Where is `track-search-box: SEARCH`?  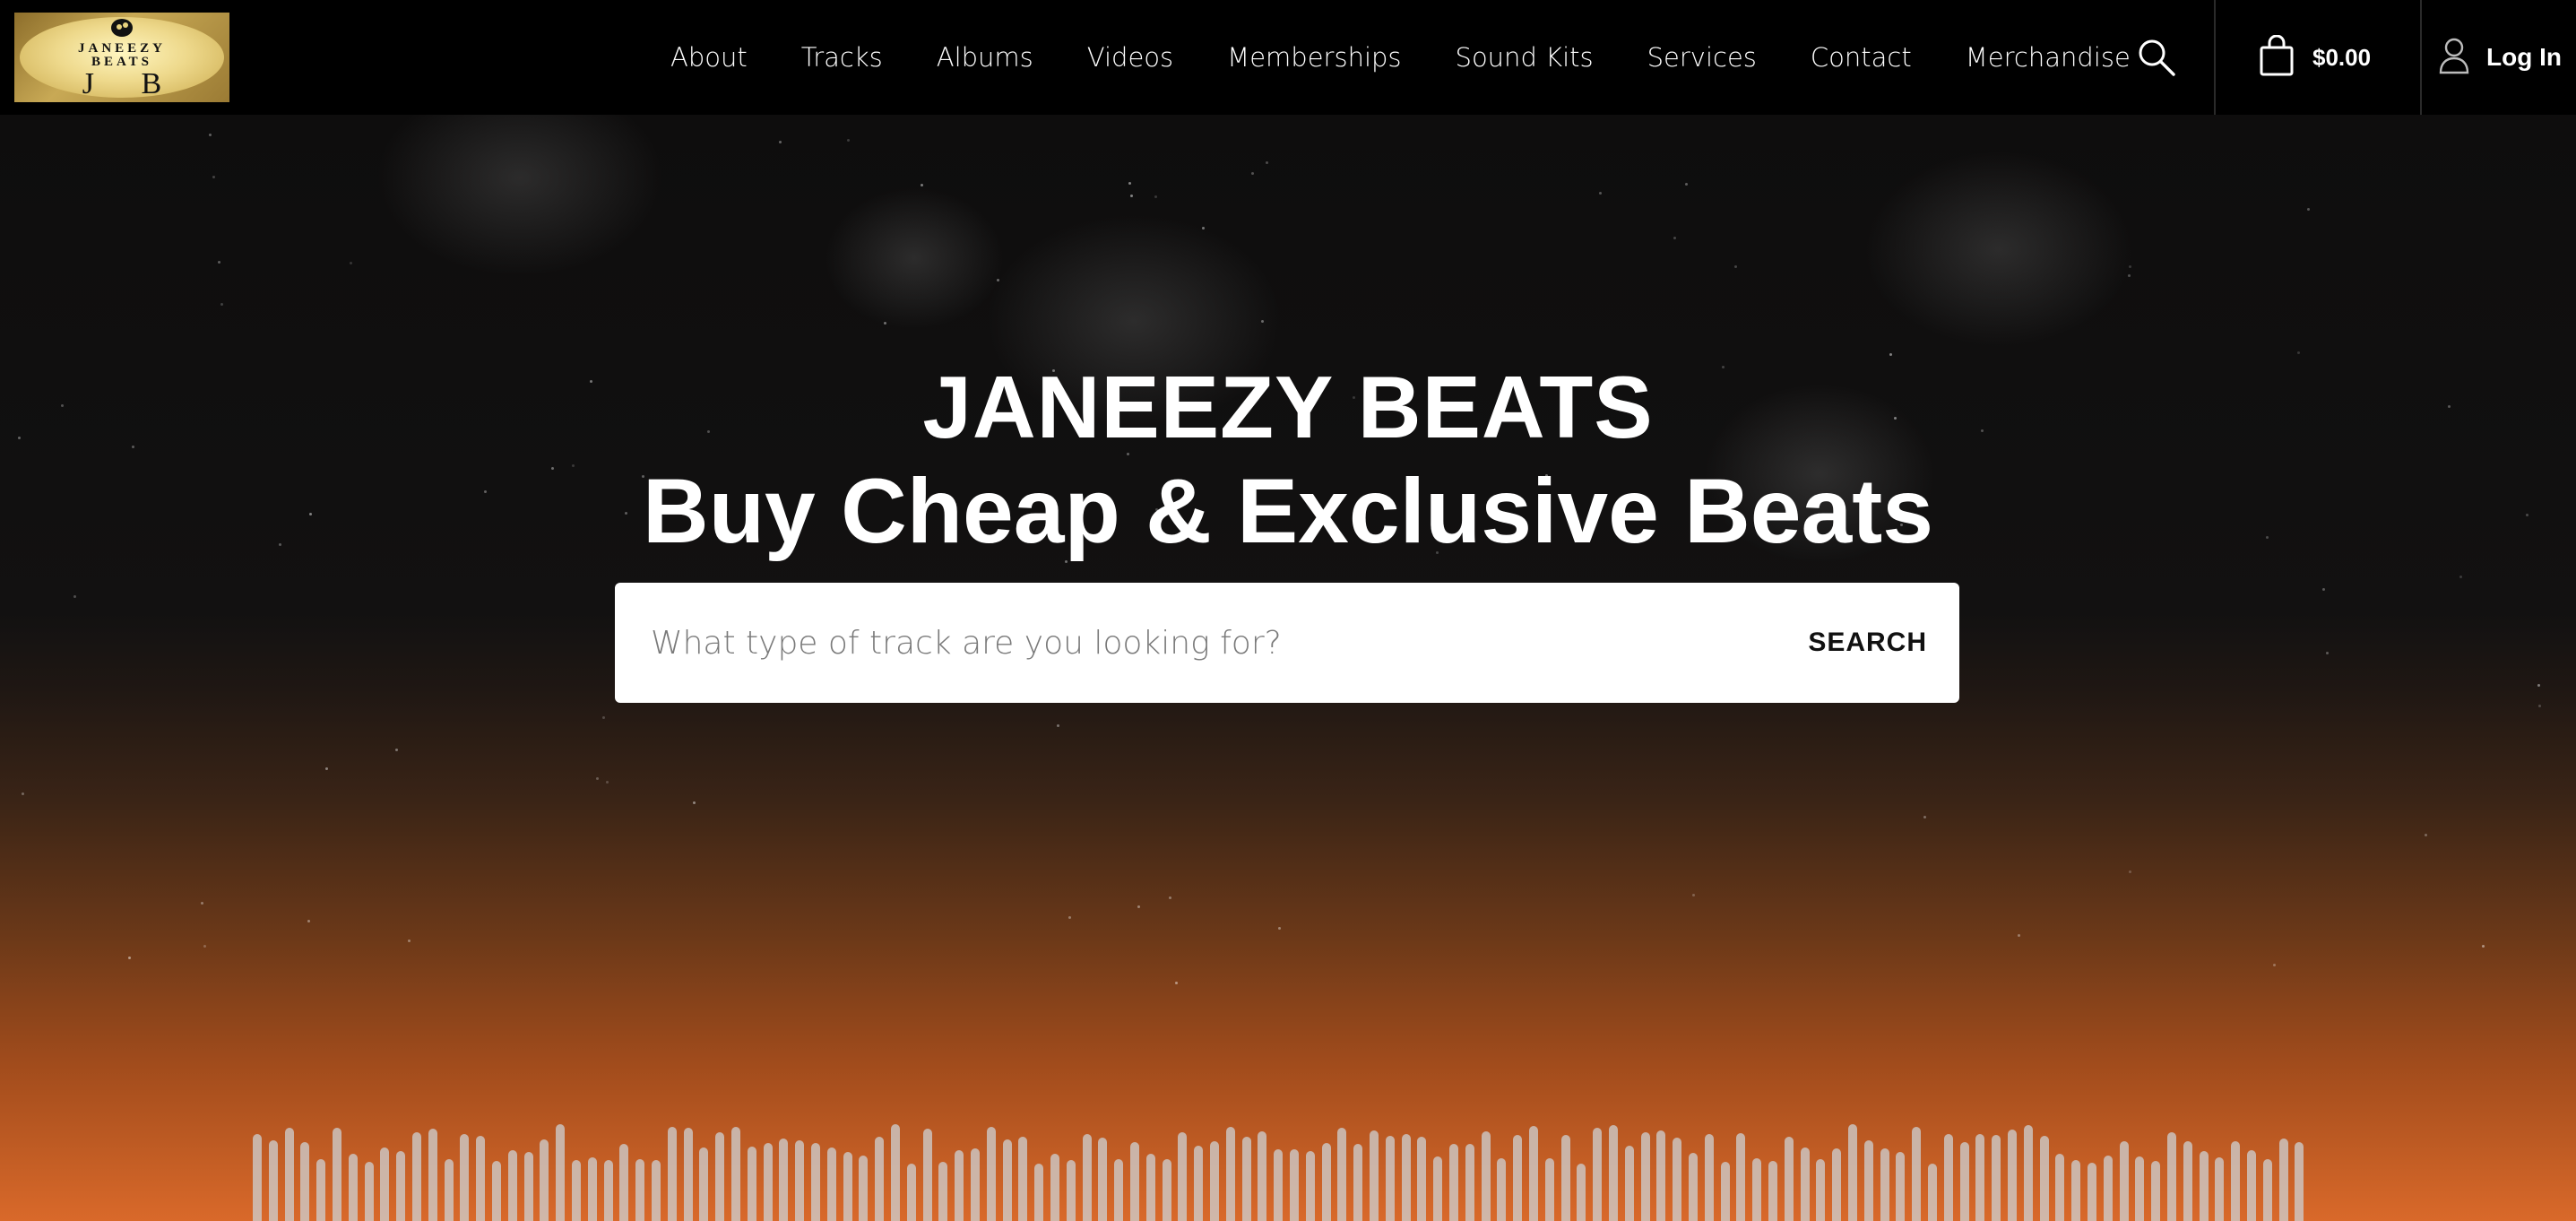 track-search-box: SEARCH is located at coordinates (1287, 643).